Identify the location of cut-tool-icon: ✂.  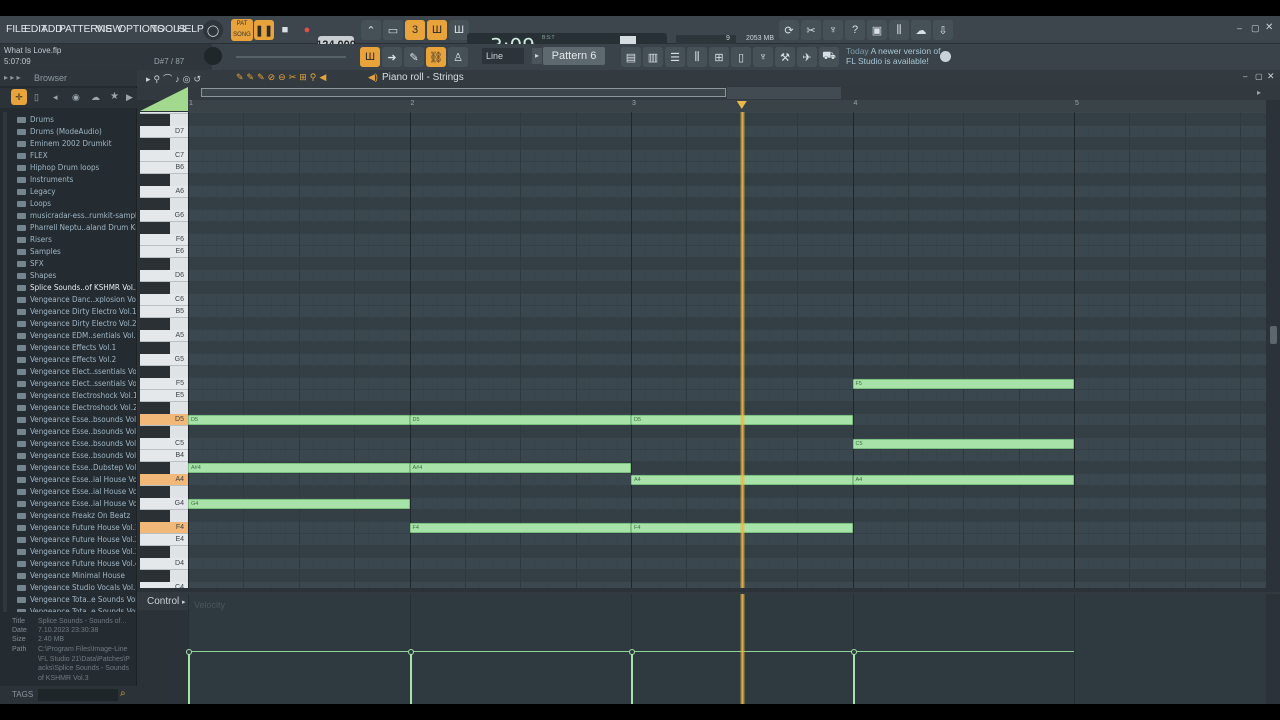
(811, 30).